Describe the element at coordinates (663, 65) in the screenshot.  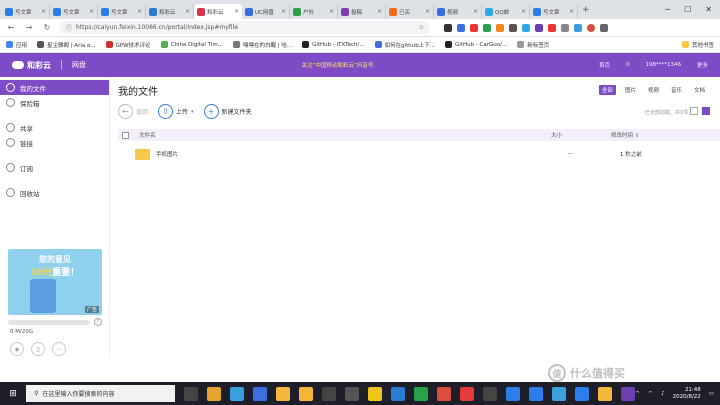
I see `user-phone: 198****1346` at that location.